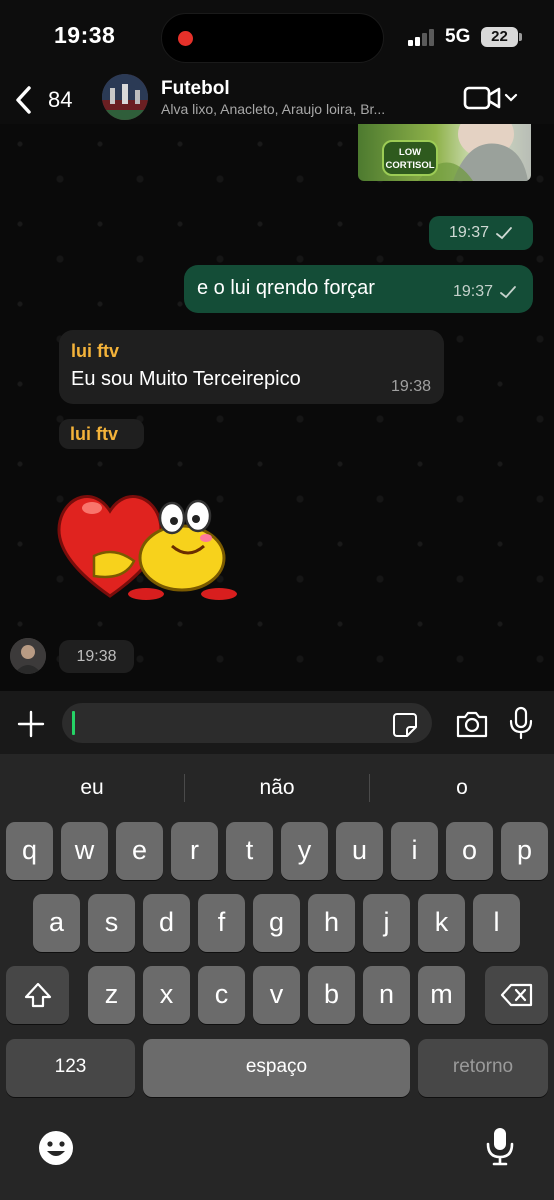 The width and height of the screenshot is (554, 1200). Describe the element at coordinates (286, 288) in the screenshot. I see `message-text: e o lui qrendo forçar` at that location.